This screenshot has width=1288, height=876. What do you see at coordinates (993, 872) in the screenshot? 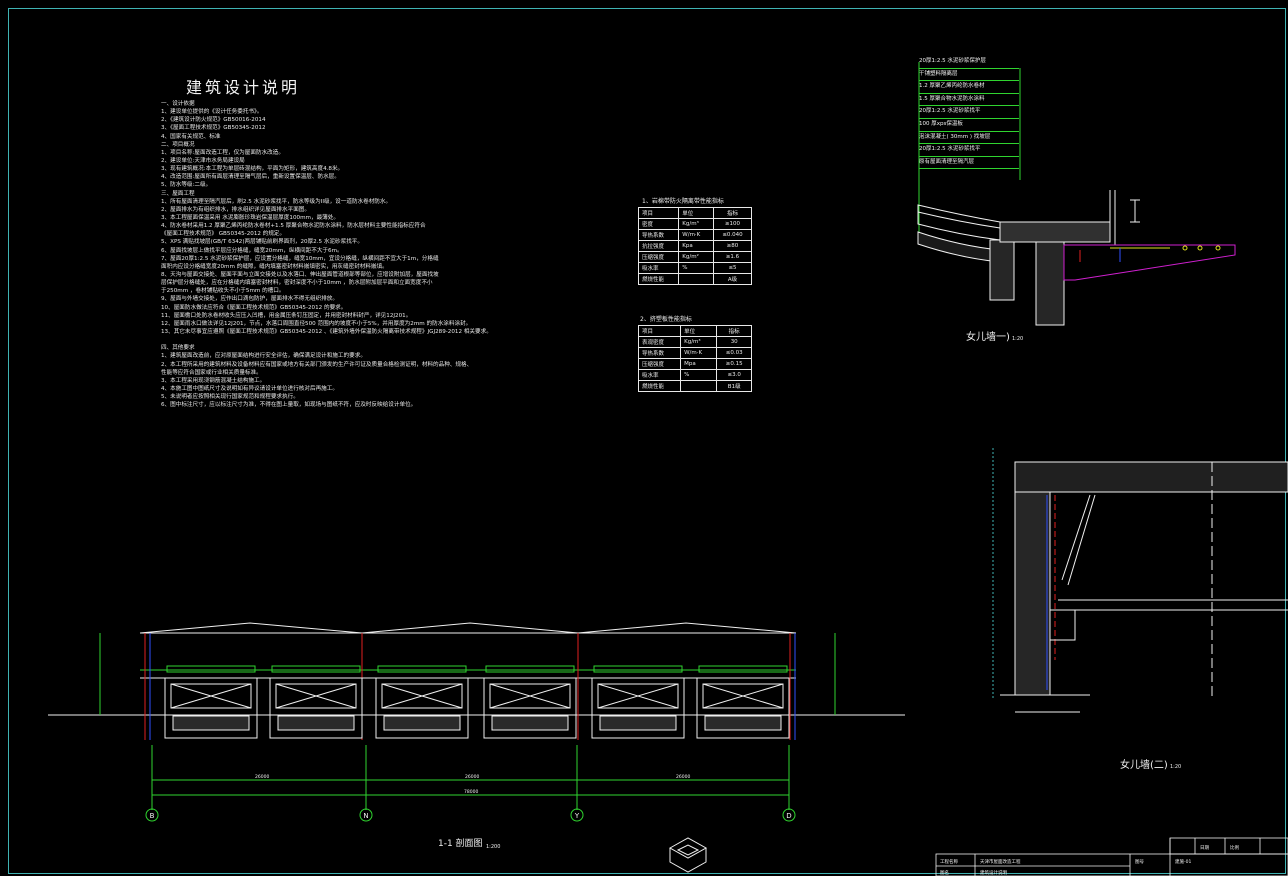
I see `titleblock-cell: 建筑设计说明` at bounding box center [993, 872].